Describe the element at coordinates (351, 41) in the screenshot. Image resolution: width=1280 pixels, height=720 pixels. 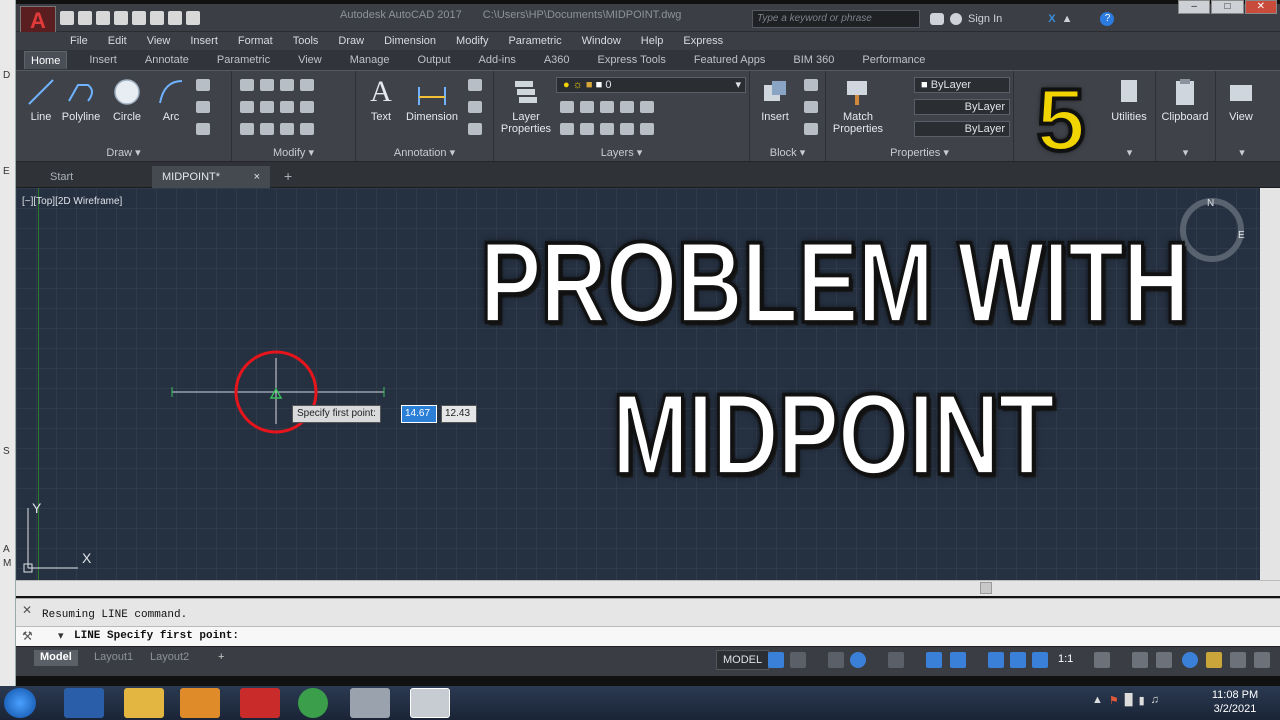
I see `menu-draw: Draw` at that location.